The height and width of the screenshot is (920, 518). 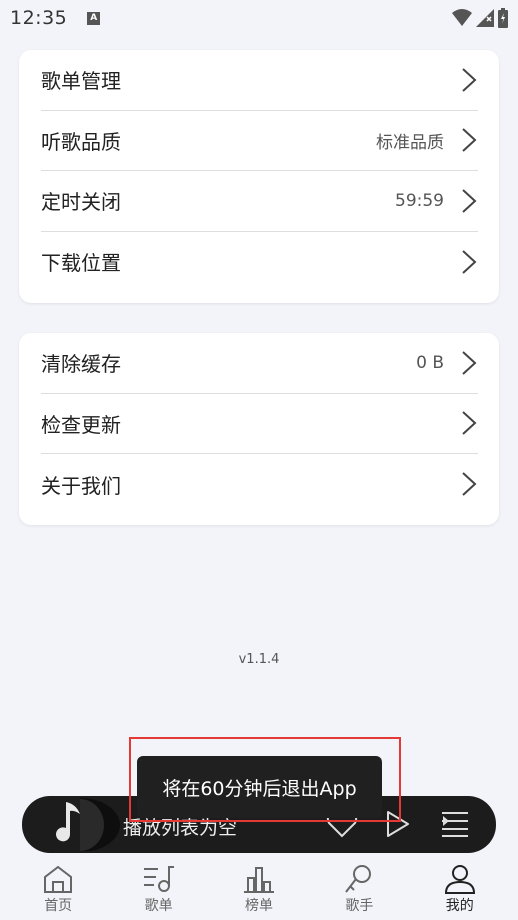 I want to click on status-bar: 12:35 A, so click(x=259, y=18).